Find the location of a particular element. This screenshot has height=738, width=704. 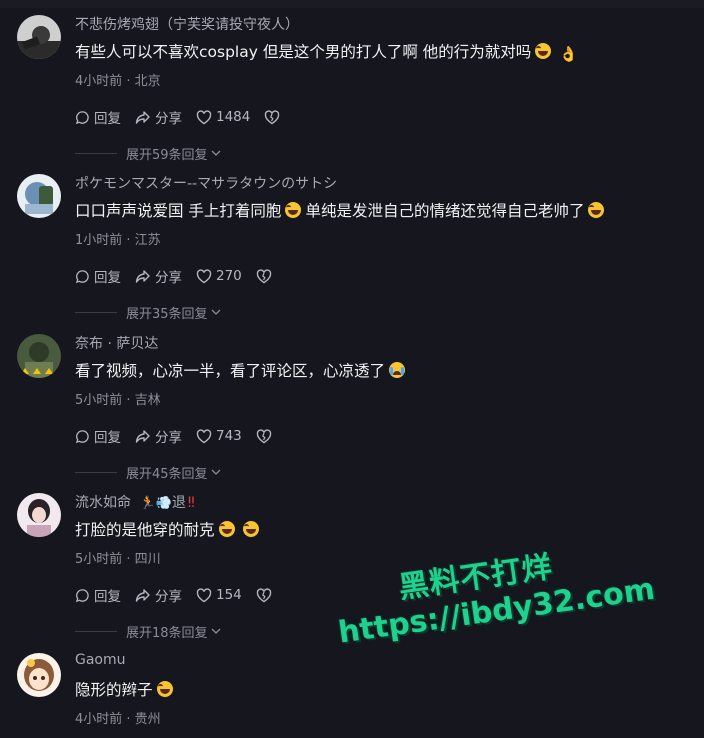

comment-actions: 回复 分享 270 is located at coordinates (182, 276).